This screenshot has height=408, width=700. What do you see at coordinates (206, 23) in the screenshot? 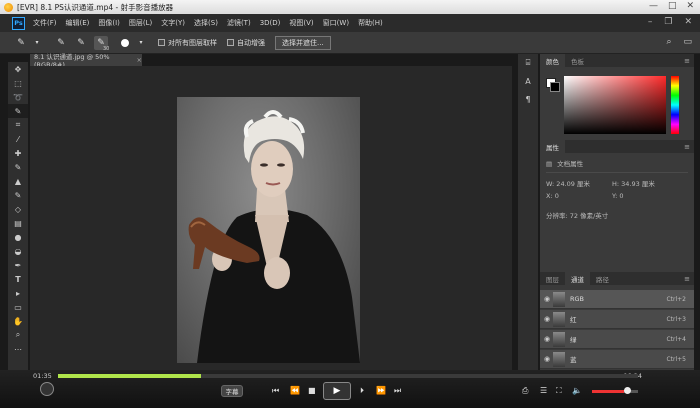
I see `menu-select: 选择(S)` at bounding box center [206, 23].